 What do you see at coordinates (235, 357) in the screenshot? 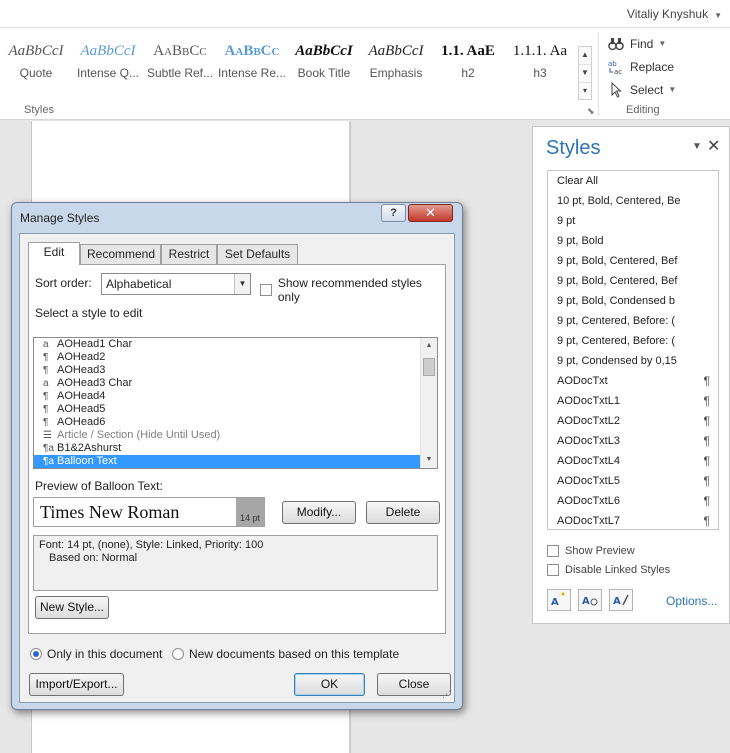
I see `style-list-item: ¶ AOHead2` at bounding box center [235, 357].